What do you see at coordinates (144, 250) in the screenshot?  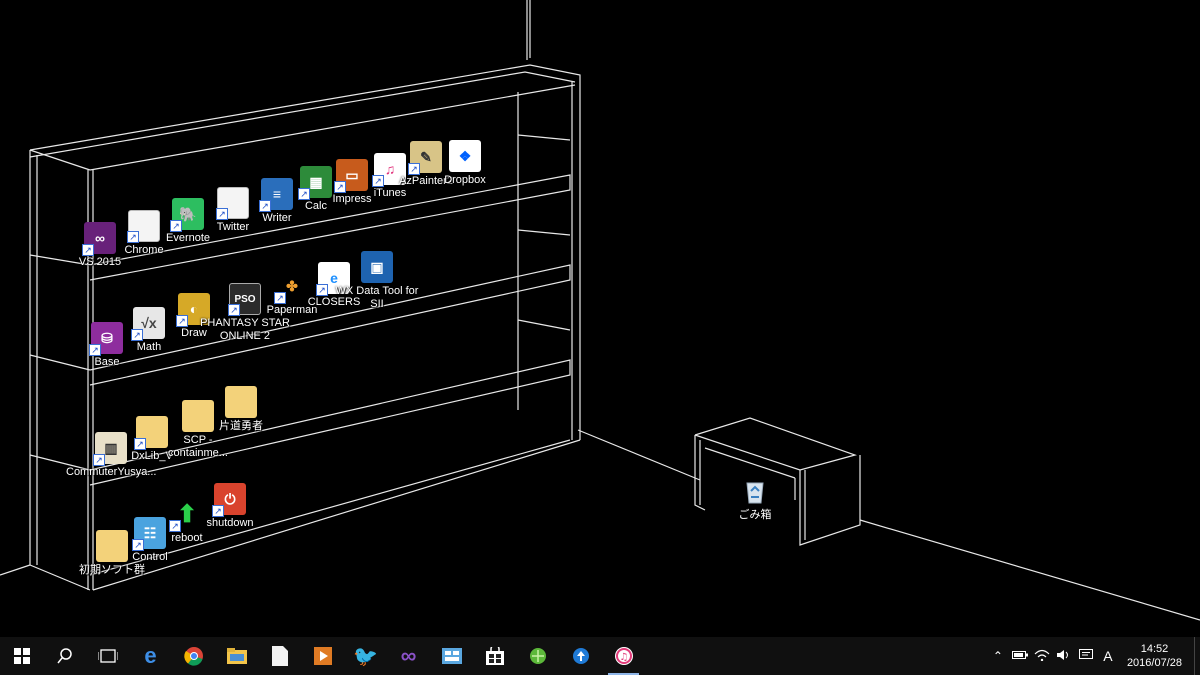 I see `icon-label: Chrome` at bounding box center [144, 250].